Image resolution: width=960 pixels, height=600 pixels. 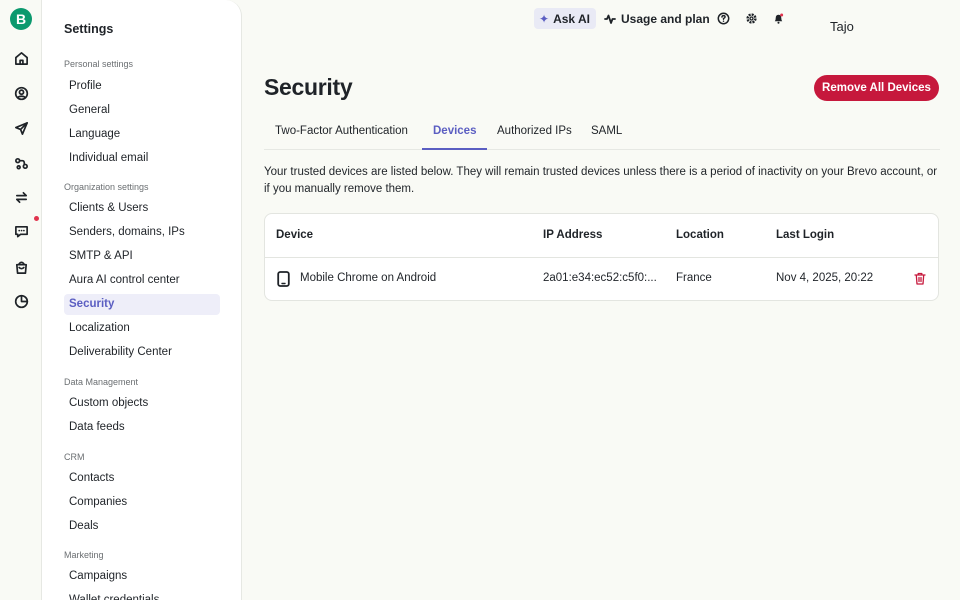 I want to click on notification-dot, so click(x=36, y=218).